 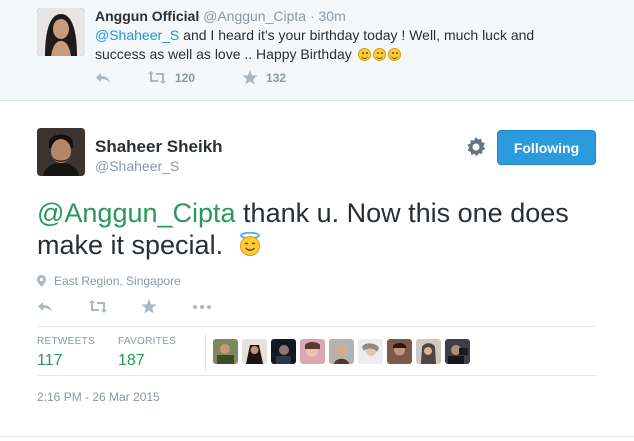 I want to click on reply-actions: 120 132, so click(x=190, y=77).